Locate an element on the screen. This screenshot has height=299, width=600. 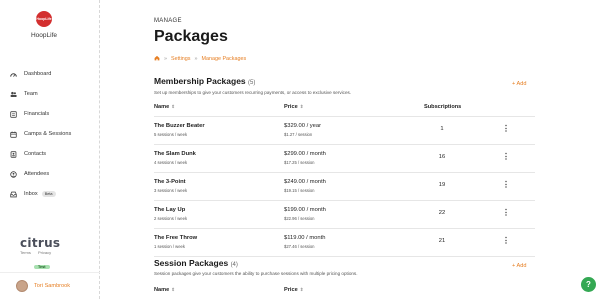
package-per-session: $17.25 / session is located at coordinates (299, 162).